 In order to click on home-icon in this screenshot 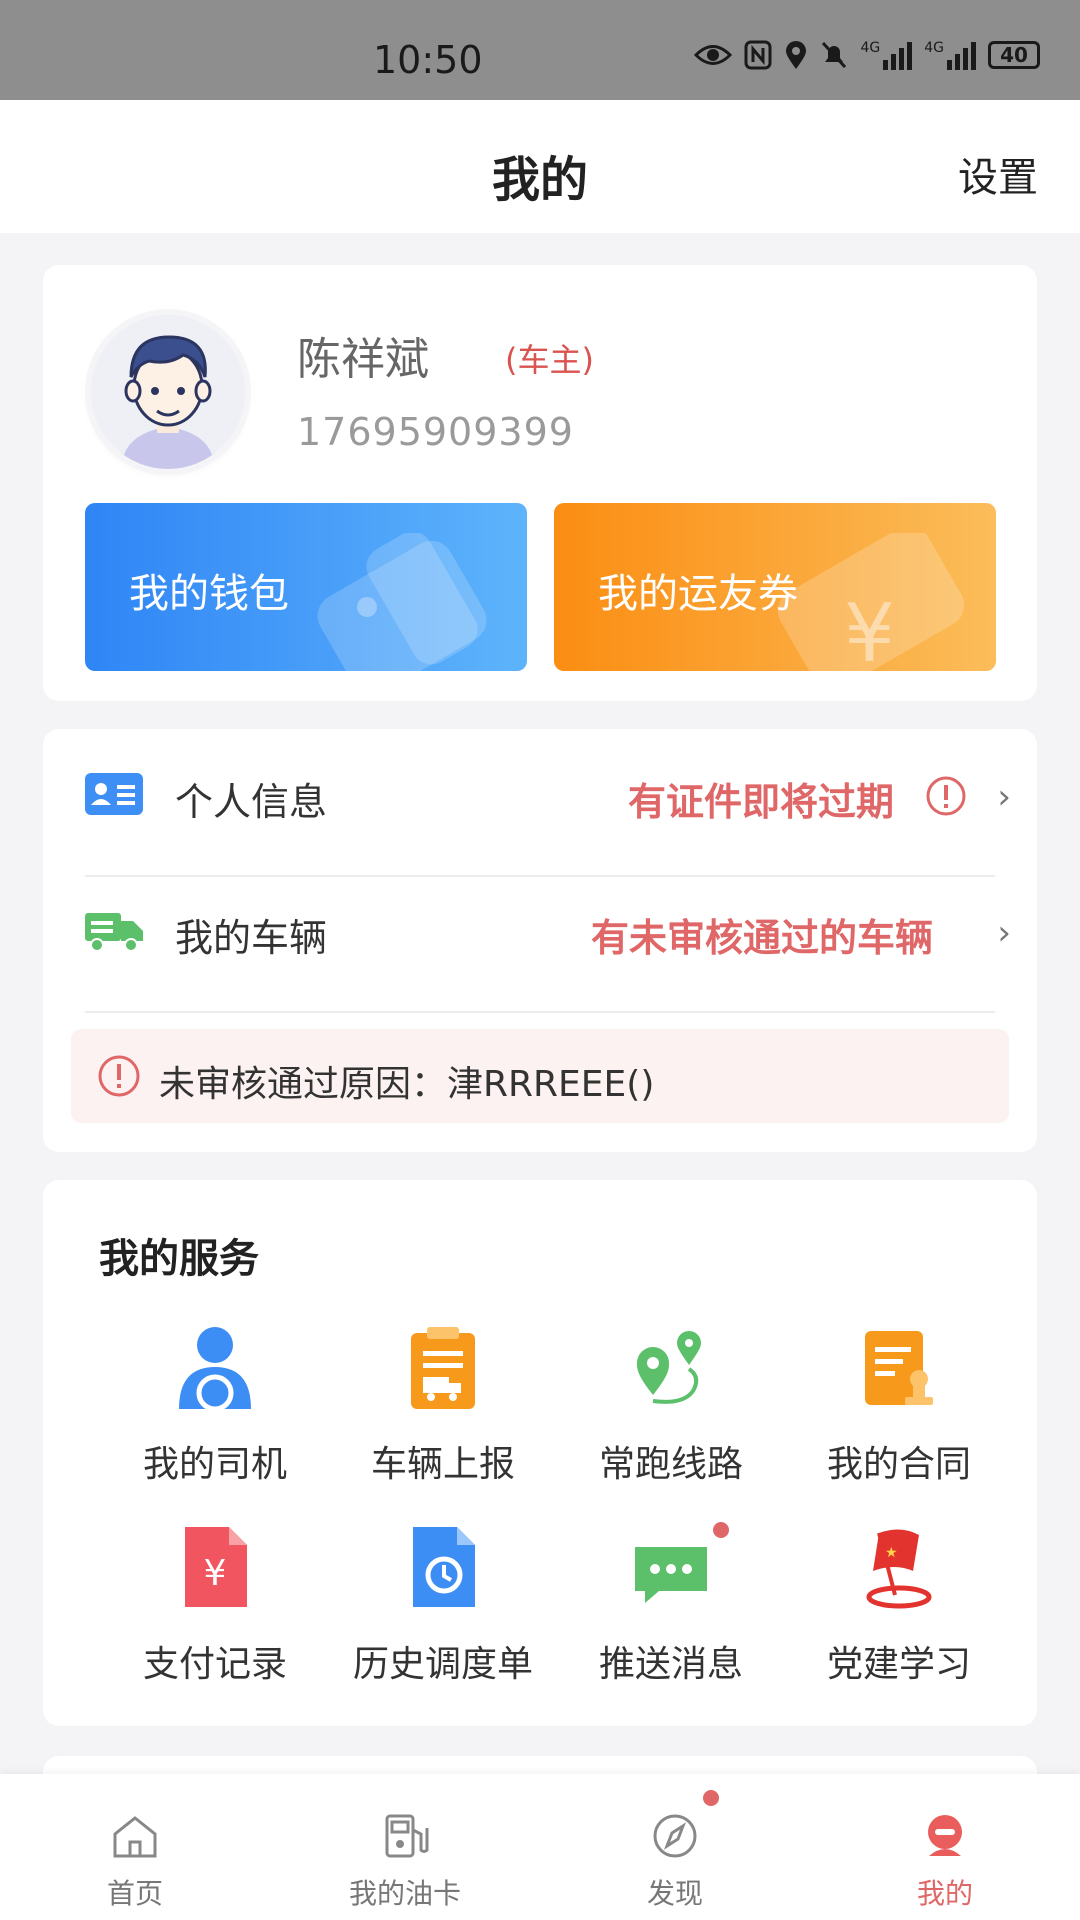, I will do `click(135, 1837)`.